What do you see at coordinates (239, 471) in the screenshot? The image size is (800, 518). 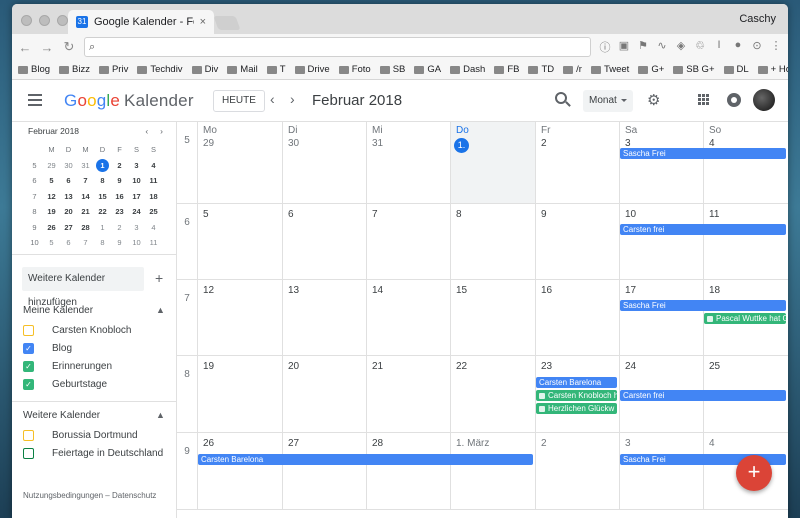 I see `day-cell: 26` at bounding box center [239, 471].